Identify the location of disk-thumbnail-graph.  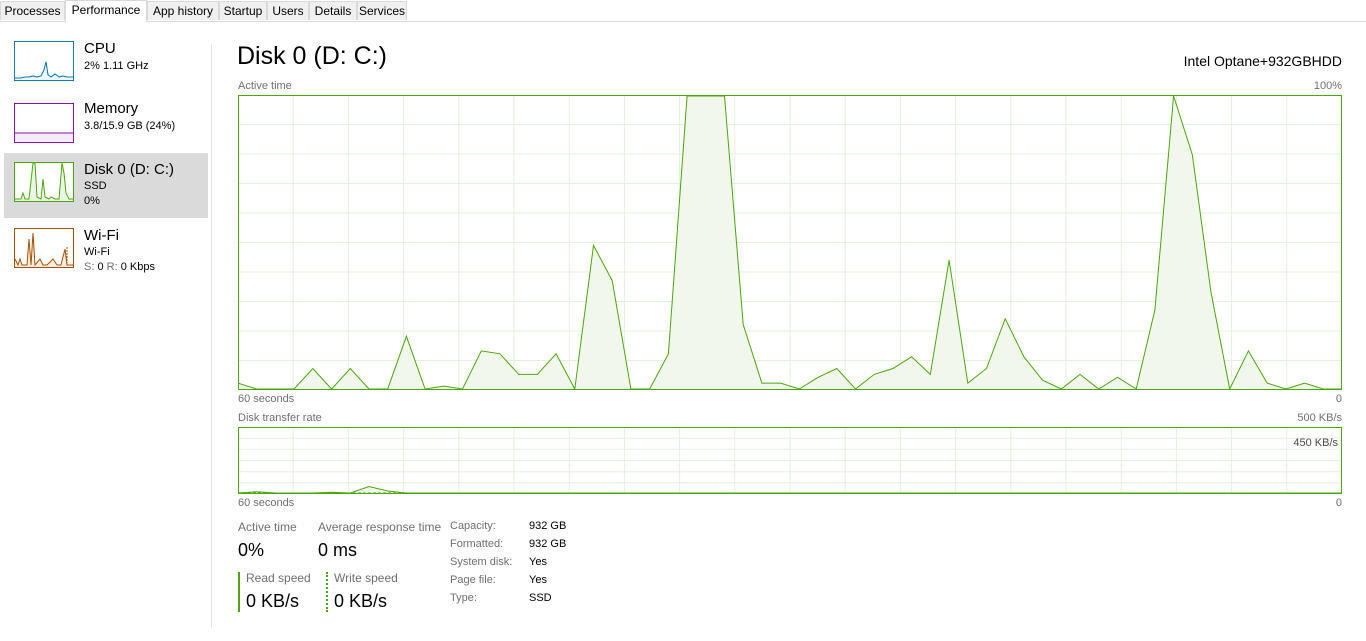
(44, 182).